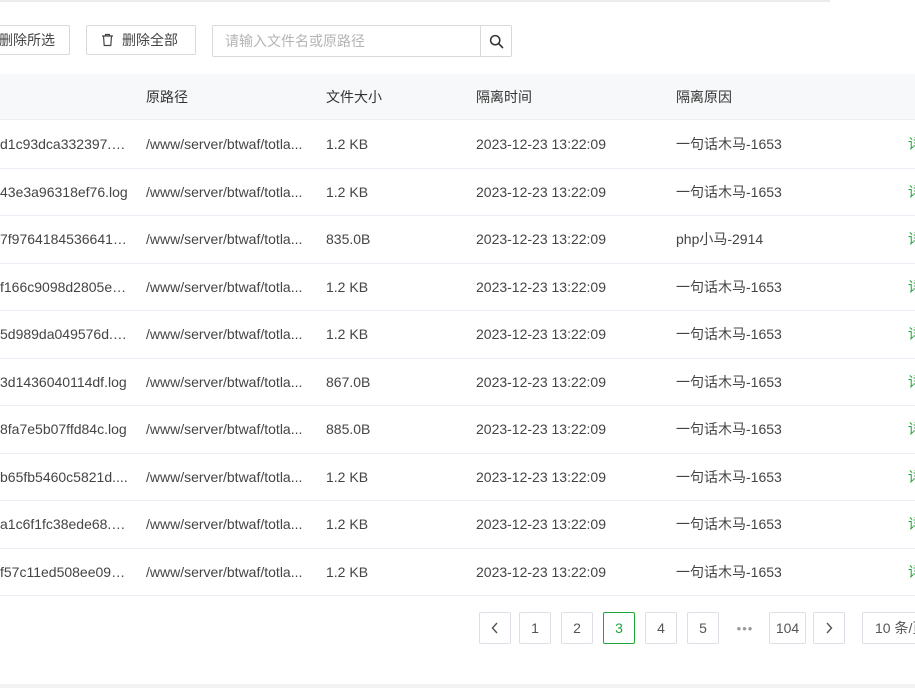 The height and width of the screenshot is (688, 915). I want to click on toolbar: 删除所选 删除全部, so click(457, 41).